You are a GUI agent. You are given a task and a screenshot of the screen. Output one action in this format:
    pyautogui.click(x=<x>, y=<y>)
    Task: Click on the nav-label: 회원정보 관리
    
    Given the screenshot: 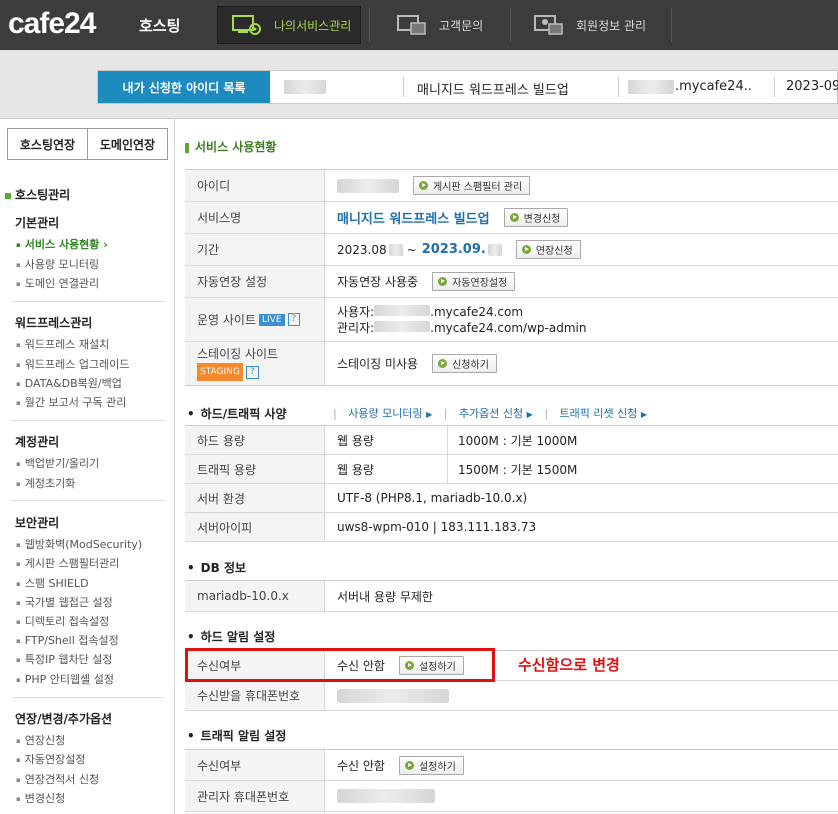 What is the action you would take?
    pyautogui.click(x=611, y=25)
    